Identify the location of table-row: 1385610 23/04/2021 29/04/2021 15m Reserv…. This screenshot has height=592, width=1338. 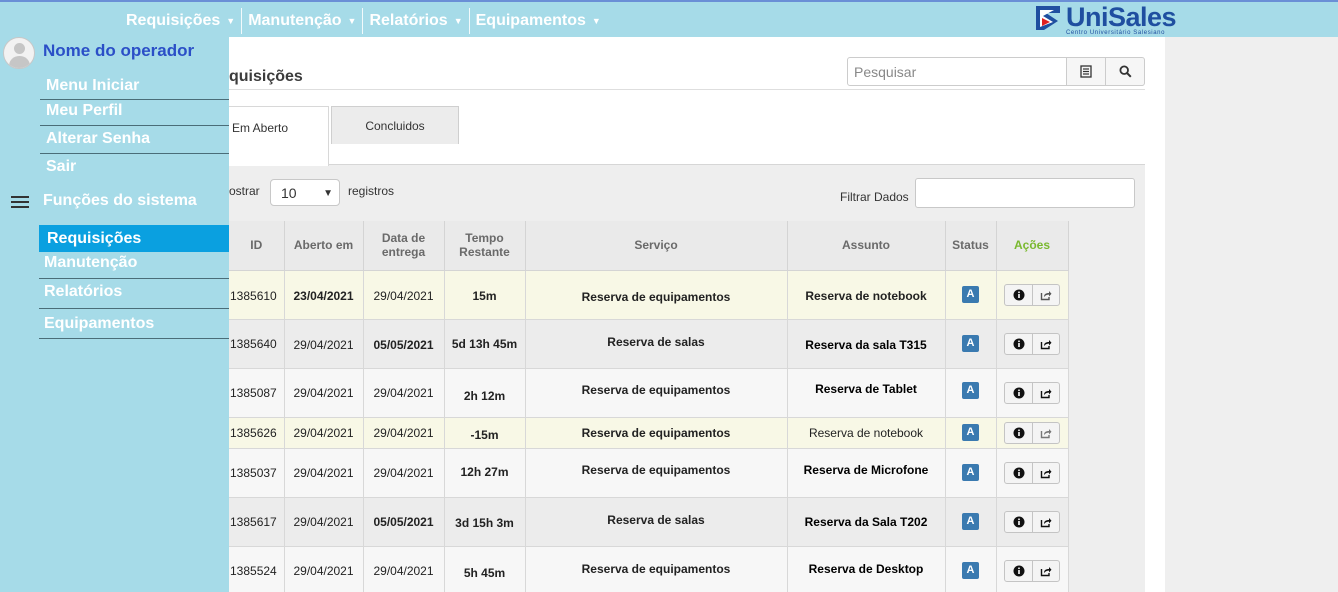
(649, 295).